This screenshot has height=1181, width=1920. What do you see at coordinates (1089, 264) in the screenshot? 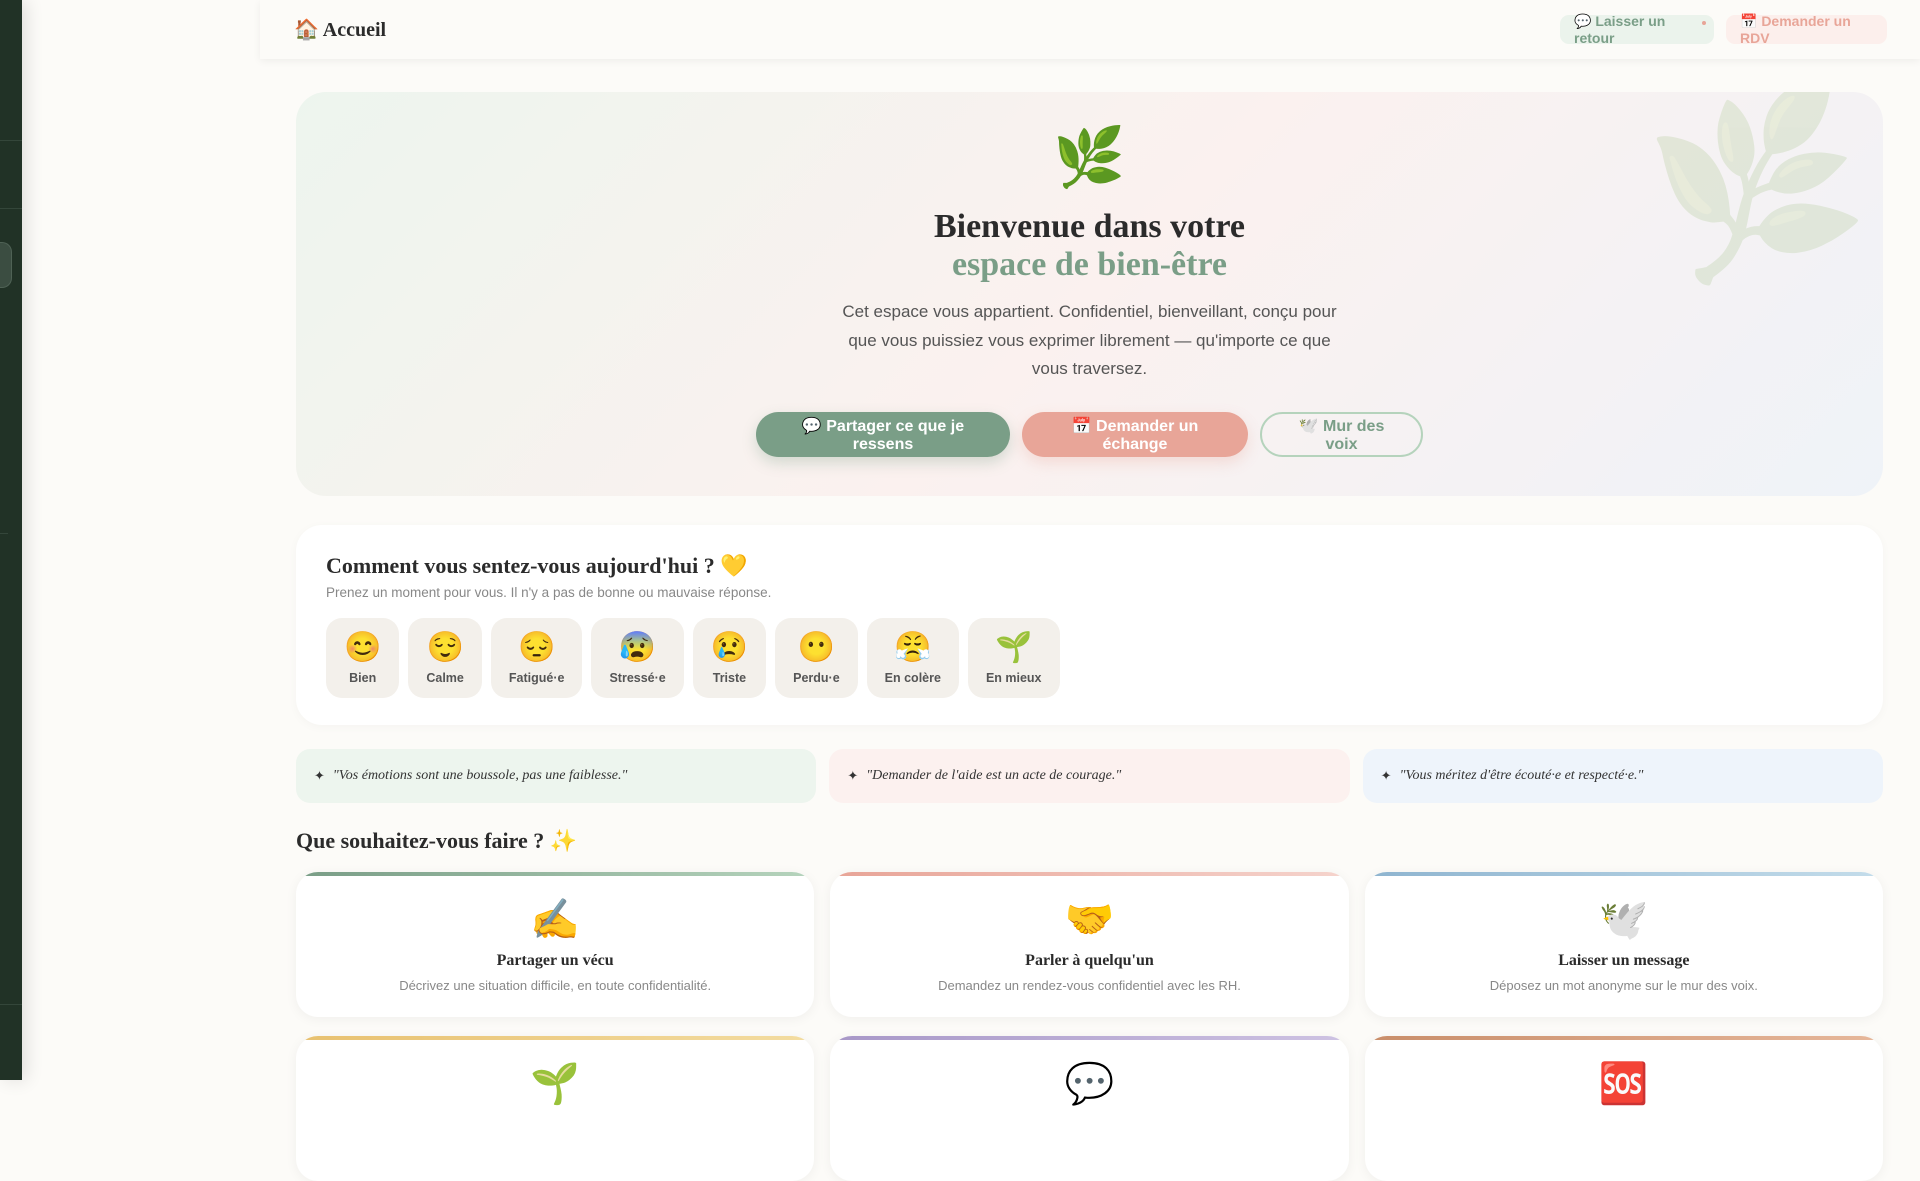
I see `hero-subtitle: espace de bien-être` at bounding box center [1089, 264].